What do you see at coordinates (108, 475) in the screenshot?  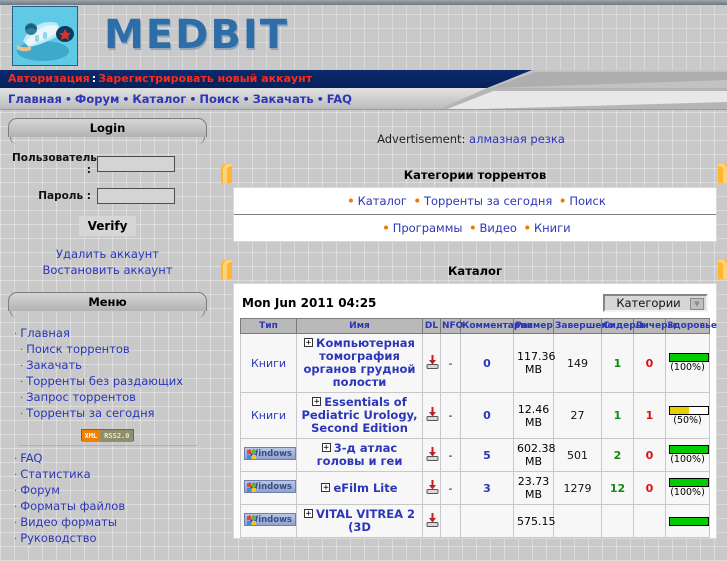 I see `menu-item: · Статистика` at bounding box center [108, 475].